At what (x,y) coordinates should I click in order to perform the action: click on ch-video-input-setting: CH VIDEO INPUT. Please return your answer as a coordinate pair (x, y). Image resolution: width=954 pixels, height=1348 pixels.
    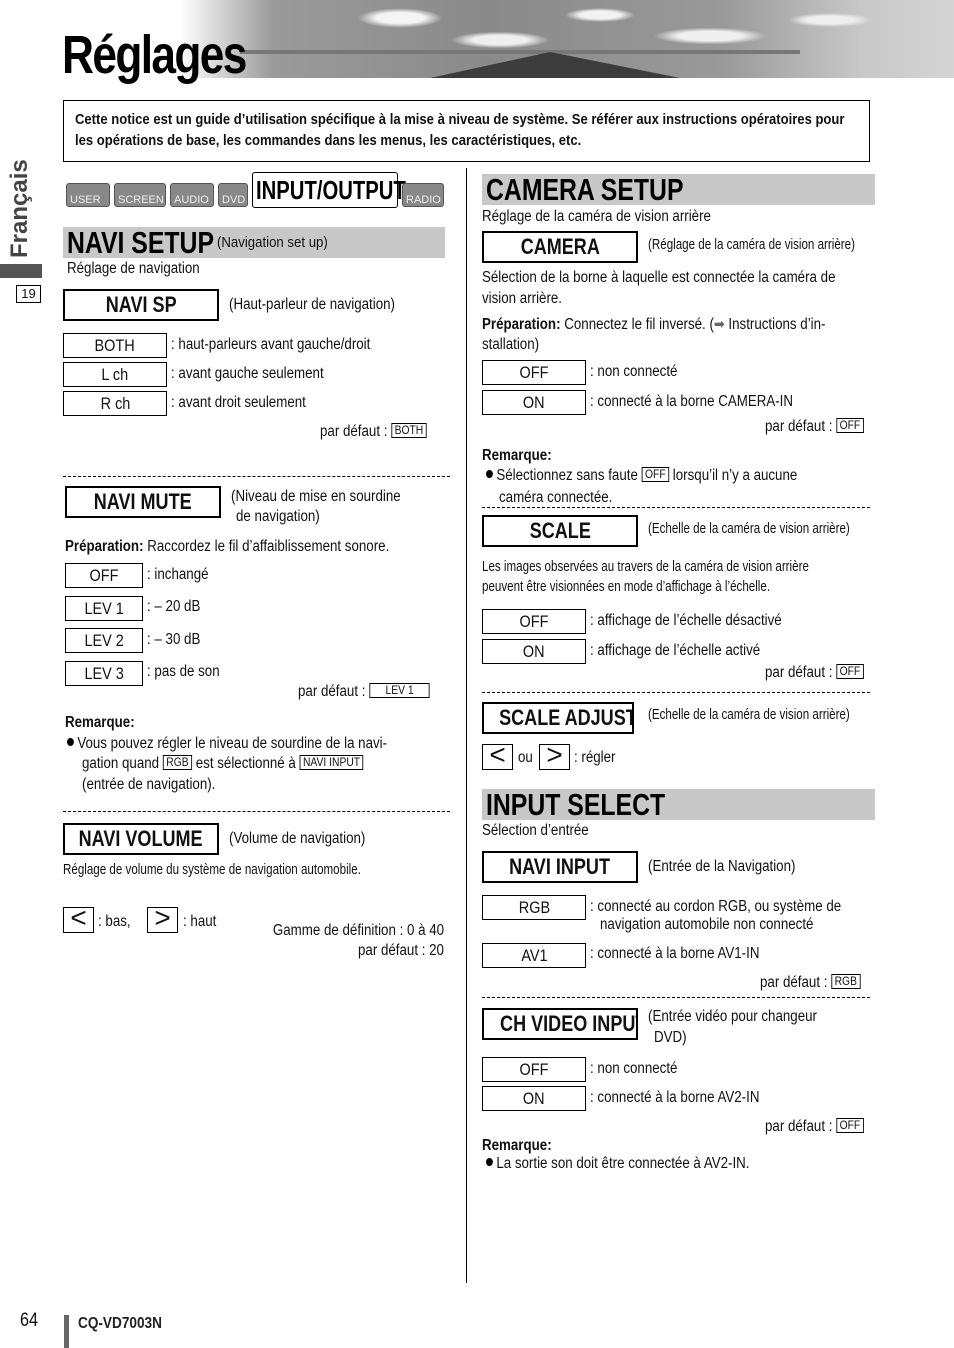
    Looking at the image, I should click on (560, 1024).